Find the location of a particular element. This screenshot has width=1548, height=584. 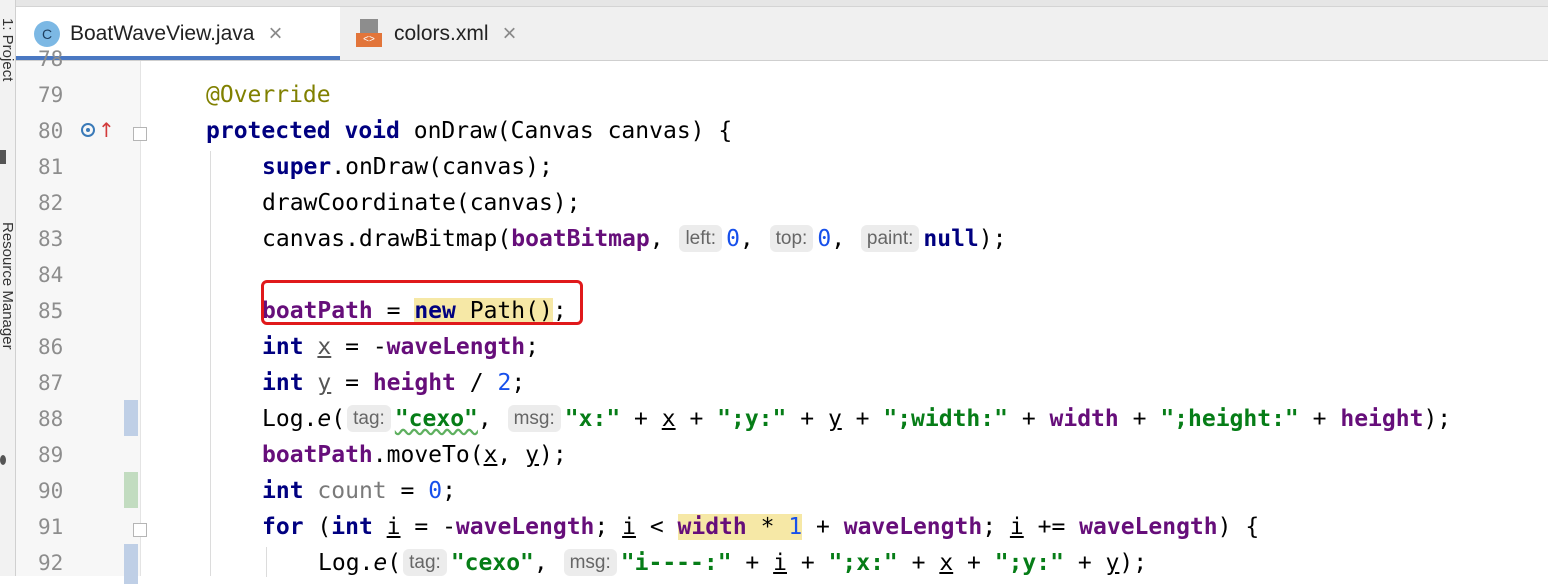

resource-manager-tool-button: Resource Manager is located at coordinates (8, 286).